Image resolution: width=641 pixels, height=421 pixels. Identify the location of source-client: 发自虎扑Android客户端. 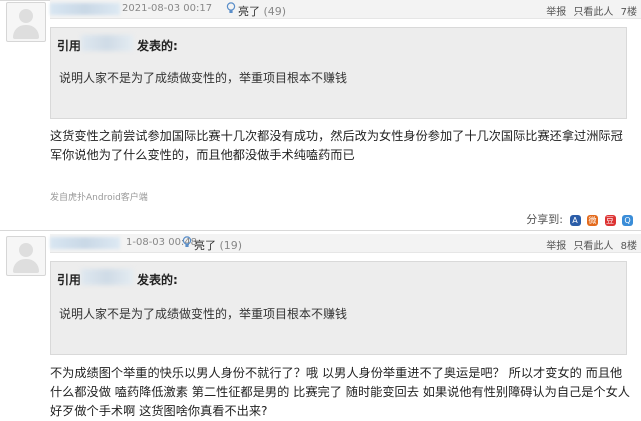
(99, 196).